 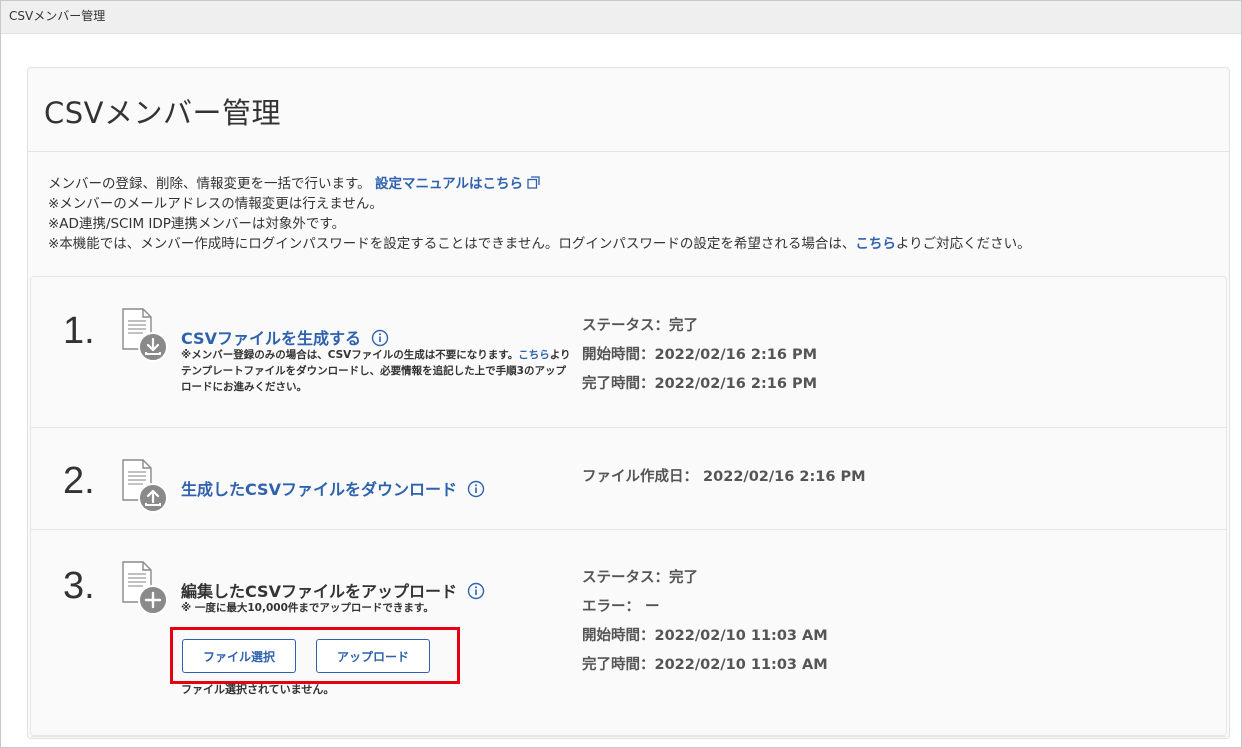 I want to click on panel-header: CSVメンバー管理, so click(x=628, y=110).